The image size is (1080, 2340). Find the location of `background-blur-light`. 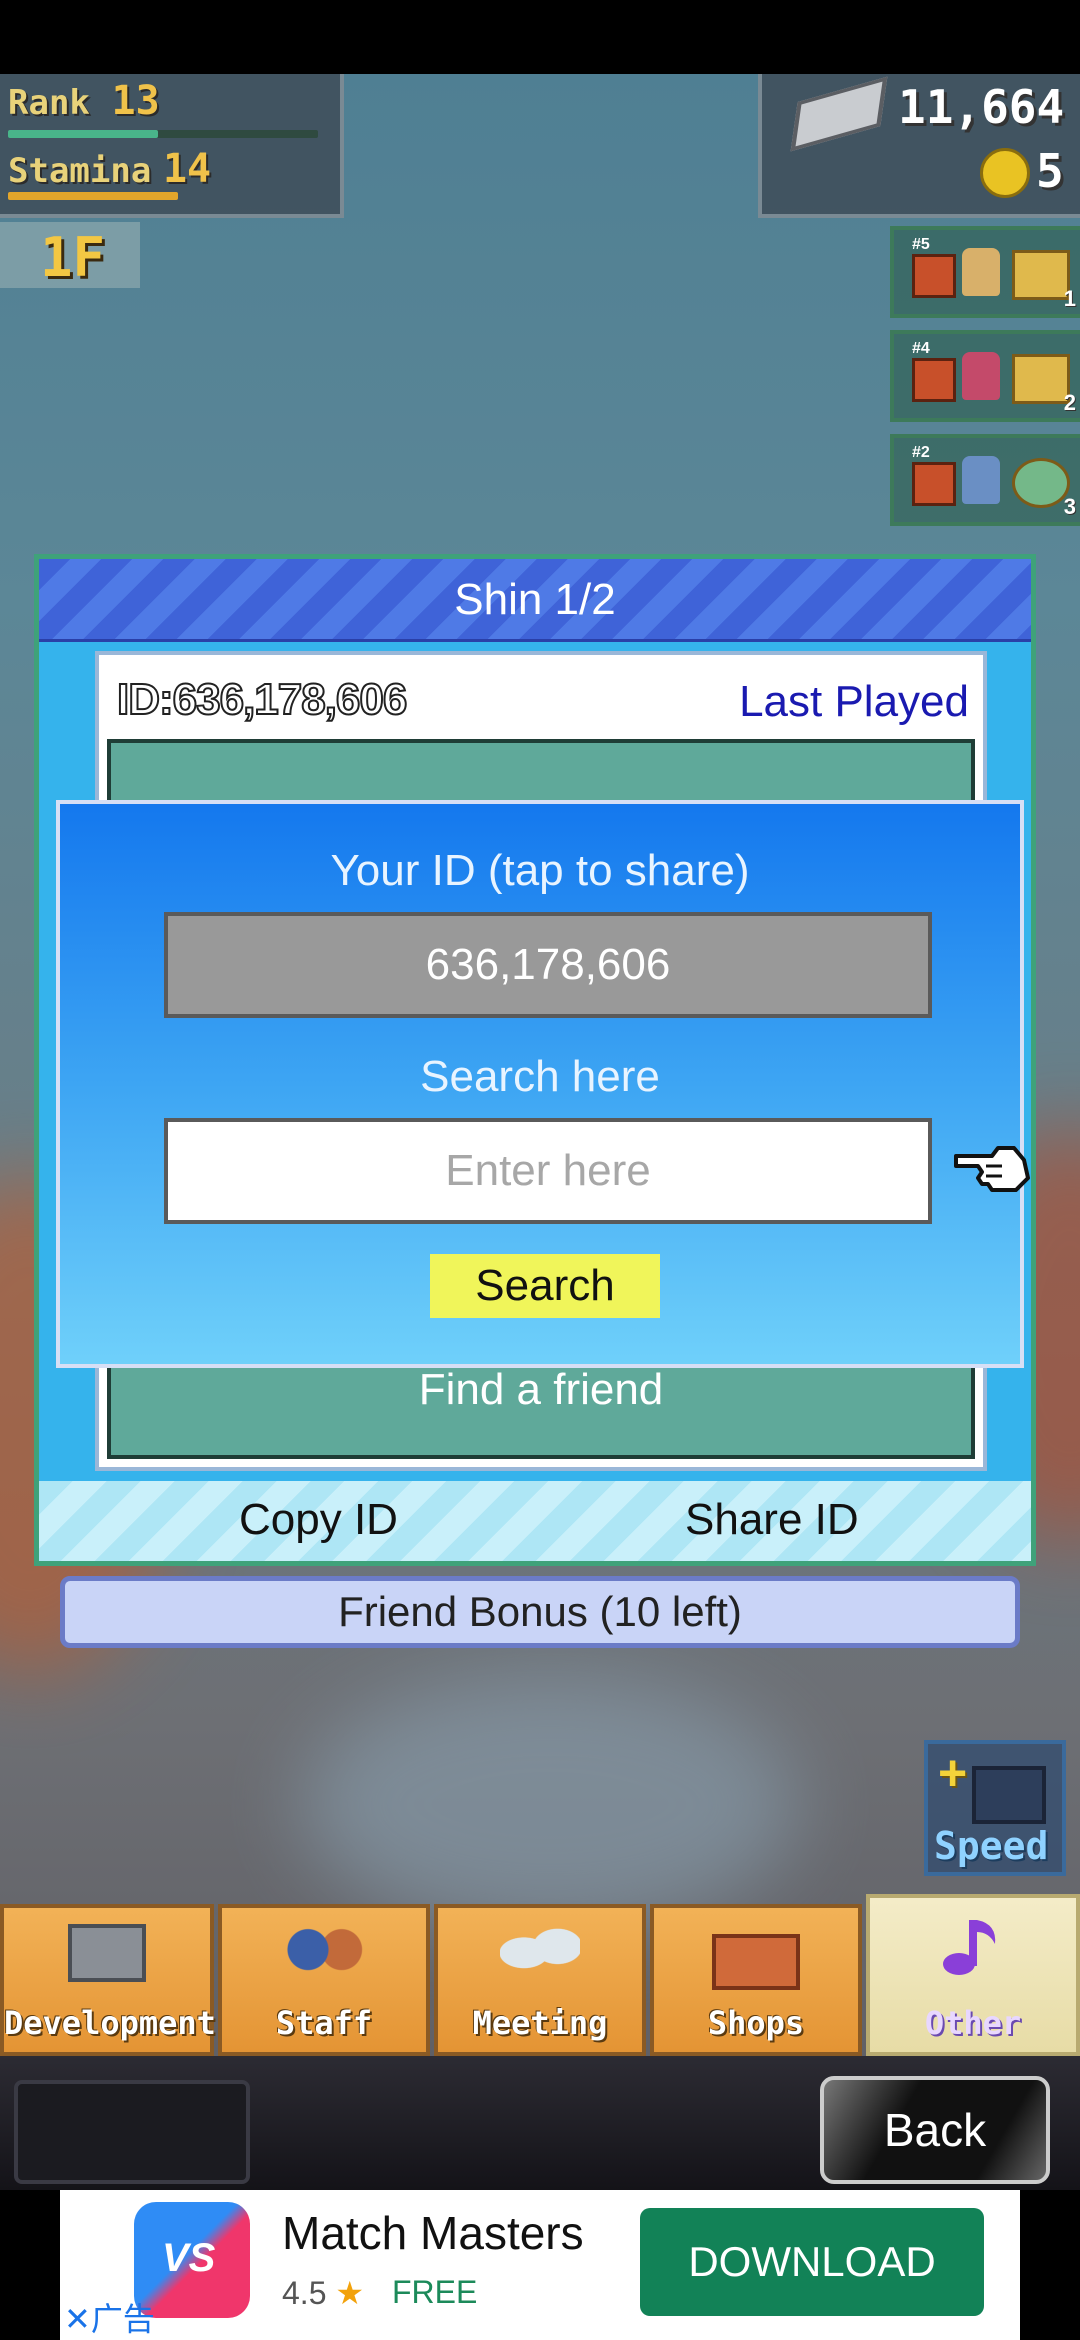

background-blur-light is located at coordinates (550, 1804).